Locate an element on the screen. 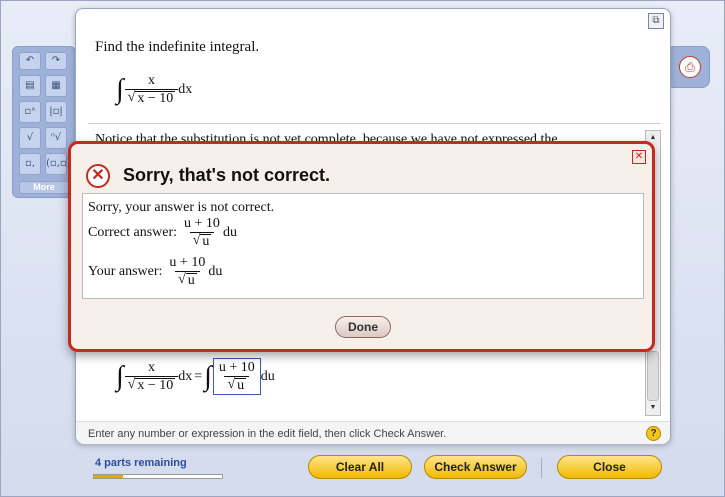 This screenshot has width=725, height=497. work-lhs-fraction: x √ x − 10 is located at coordinates (151, 376).